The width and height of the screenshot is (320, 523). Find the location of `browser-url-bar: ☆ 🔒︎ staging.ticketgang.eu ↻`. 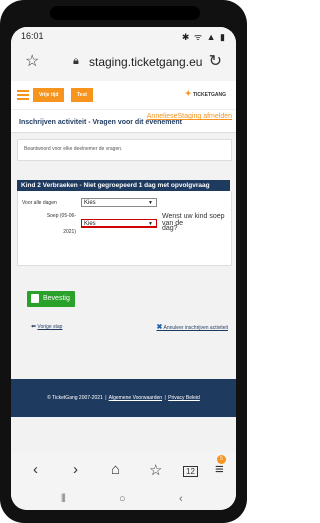

browser-url-bar: ☆ 🔒︎ staging.ticketgang.eu ↻ is located at coordinates (123, 63).